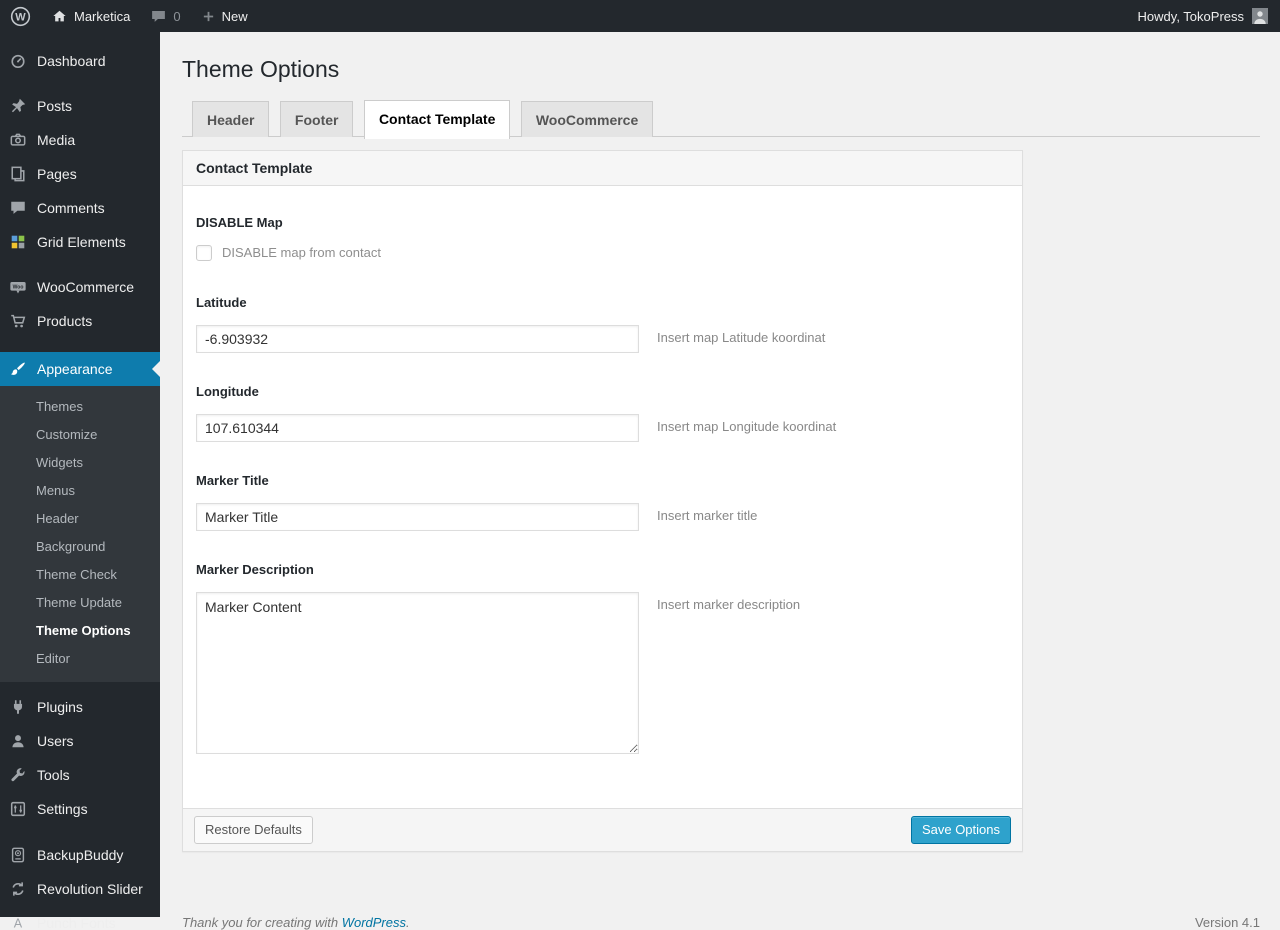  What do you see at coordinates (602, 302) in the screenshot?
I see `latitude-label: Latitude` at bounding box center [602, 302].